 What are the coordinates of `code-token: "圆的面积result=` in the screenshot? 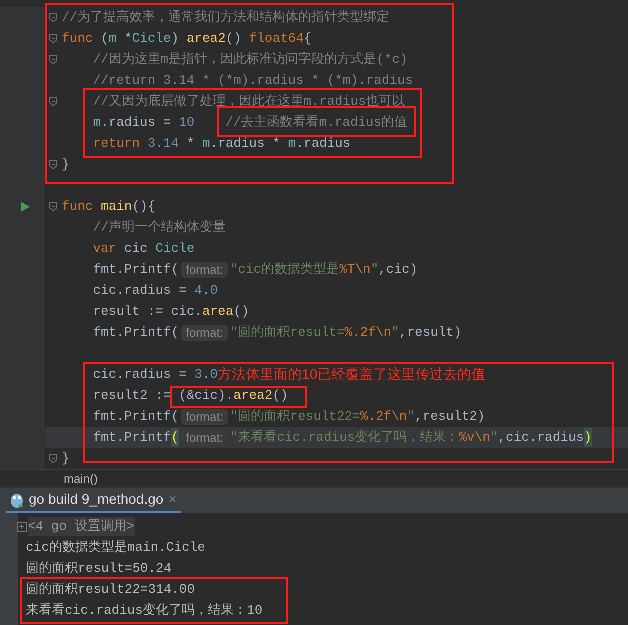 It's located at (287, 333).